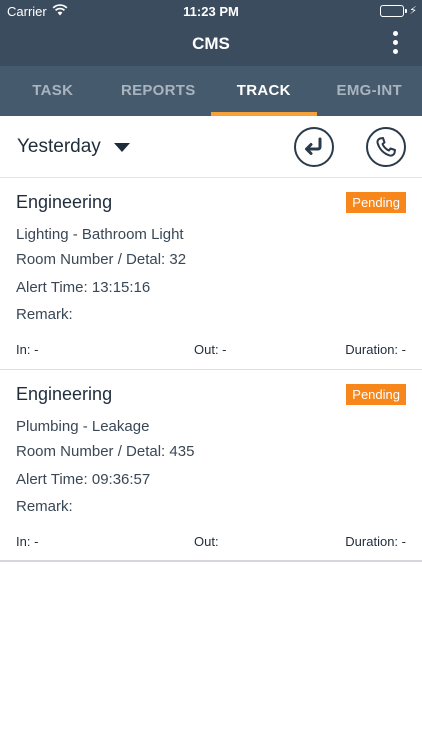  I want to click on phone-icon, so click(386, 147).